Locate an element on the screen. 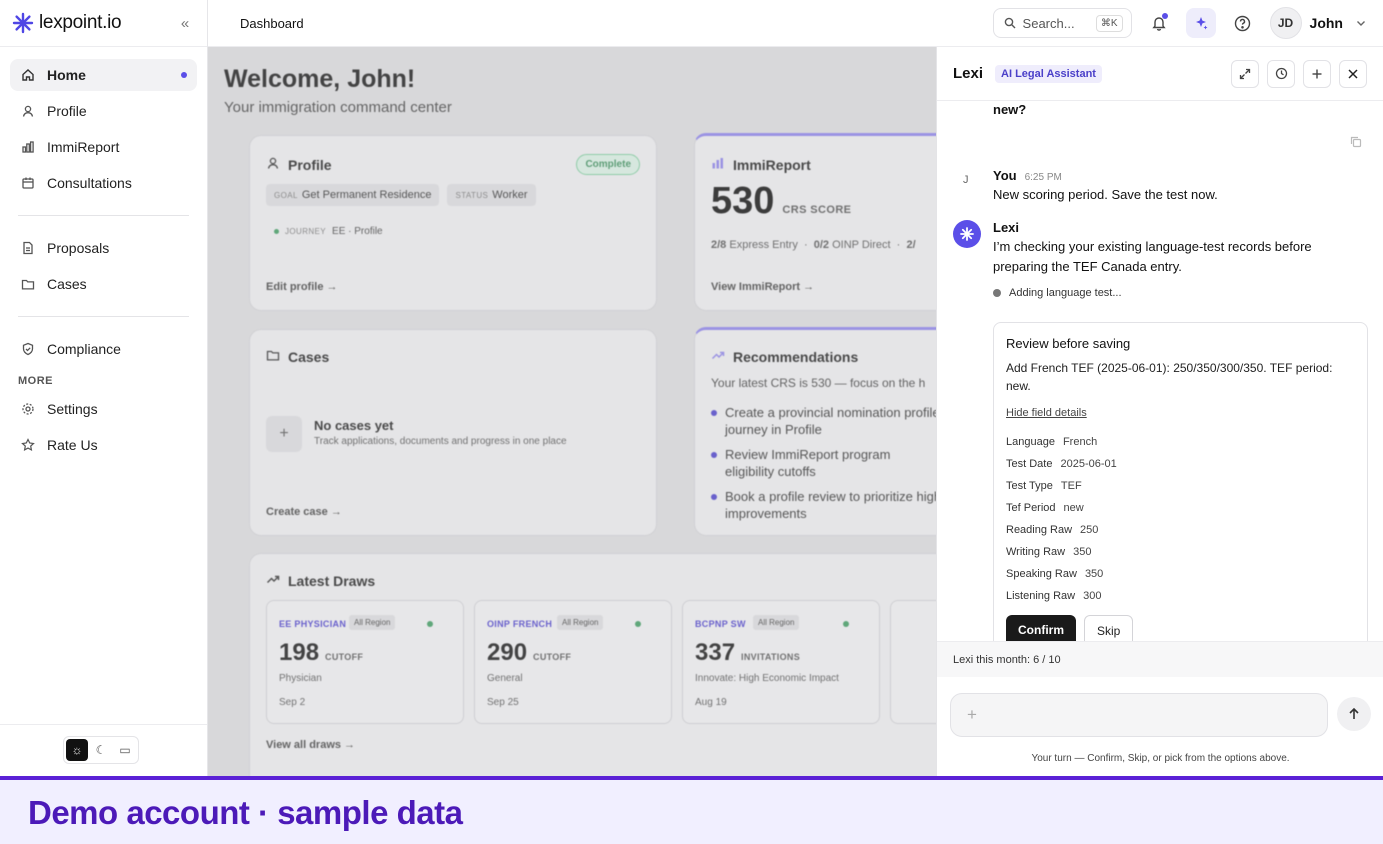 The image size is (1383, 844). avatar: JD is located at coordinates (1285, 23).